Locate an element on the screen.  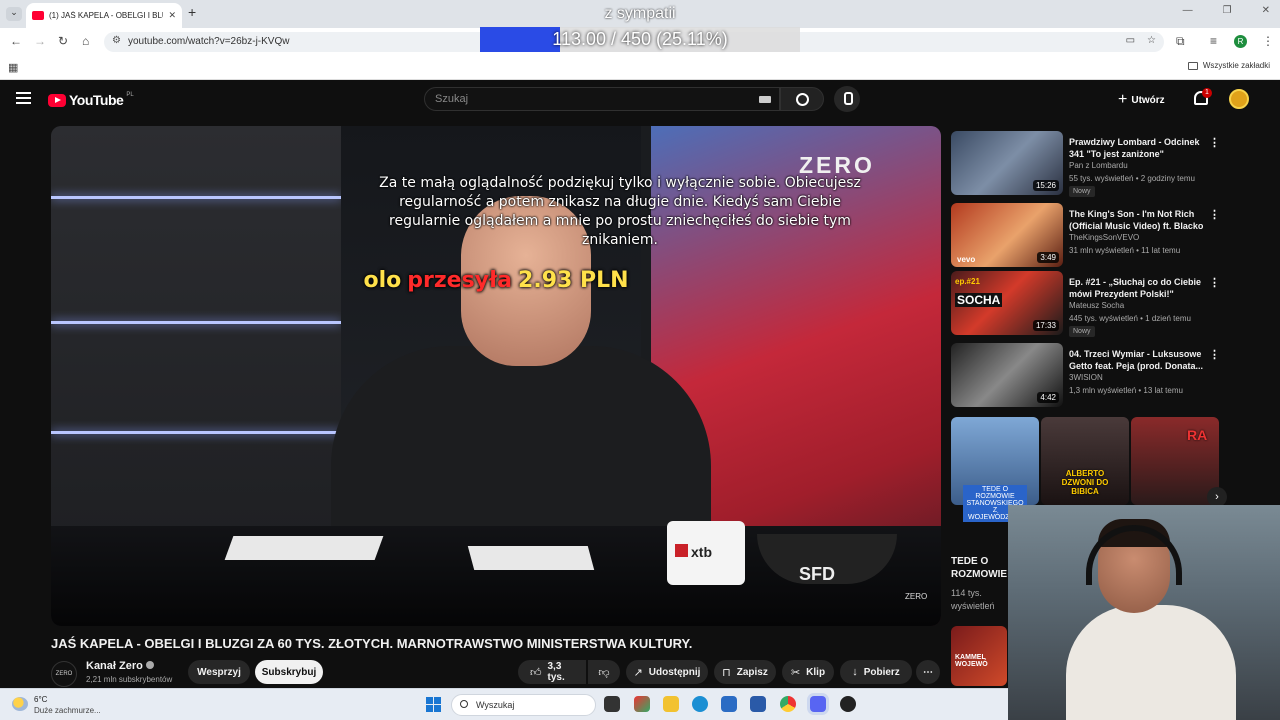
minimize-icon: — is located at coordinates (1188, 10).